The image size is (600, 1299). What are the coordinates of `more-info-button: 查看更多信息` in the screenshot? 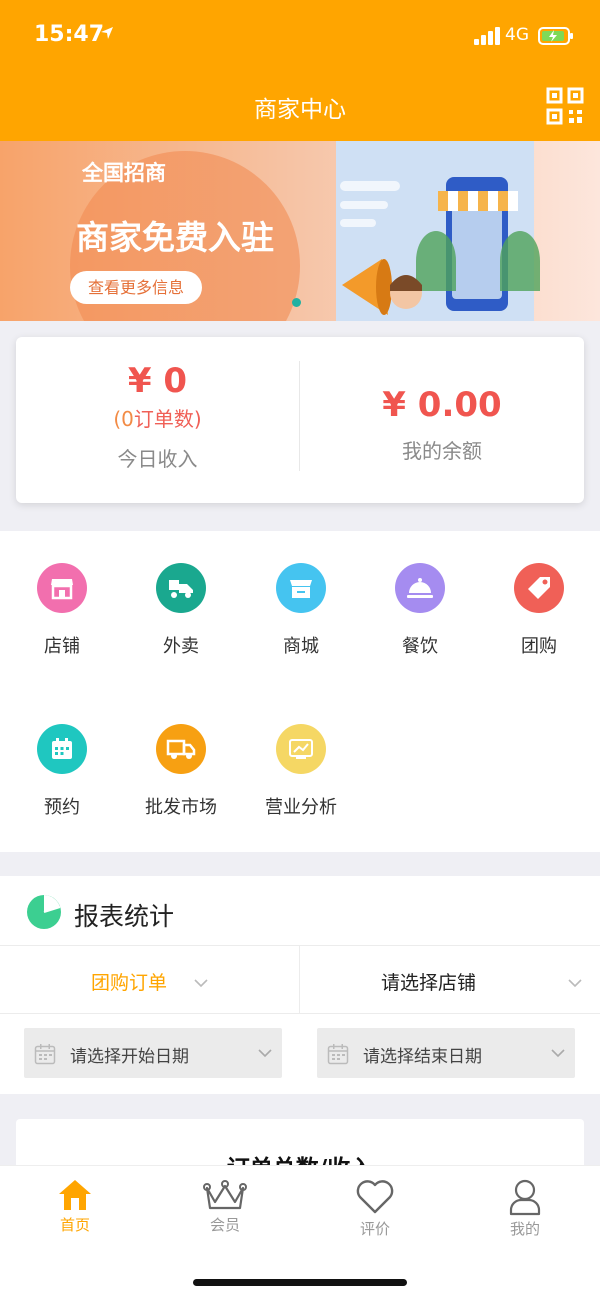 It's located at (136, 287).